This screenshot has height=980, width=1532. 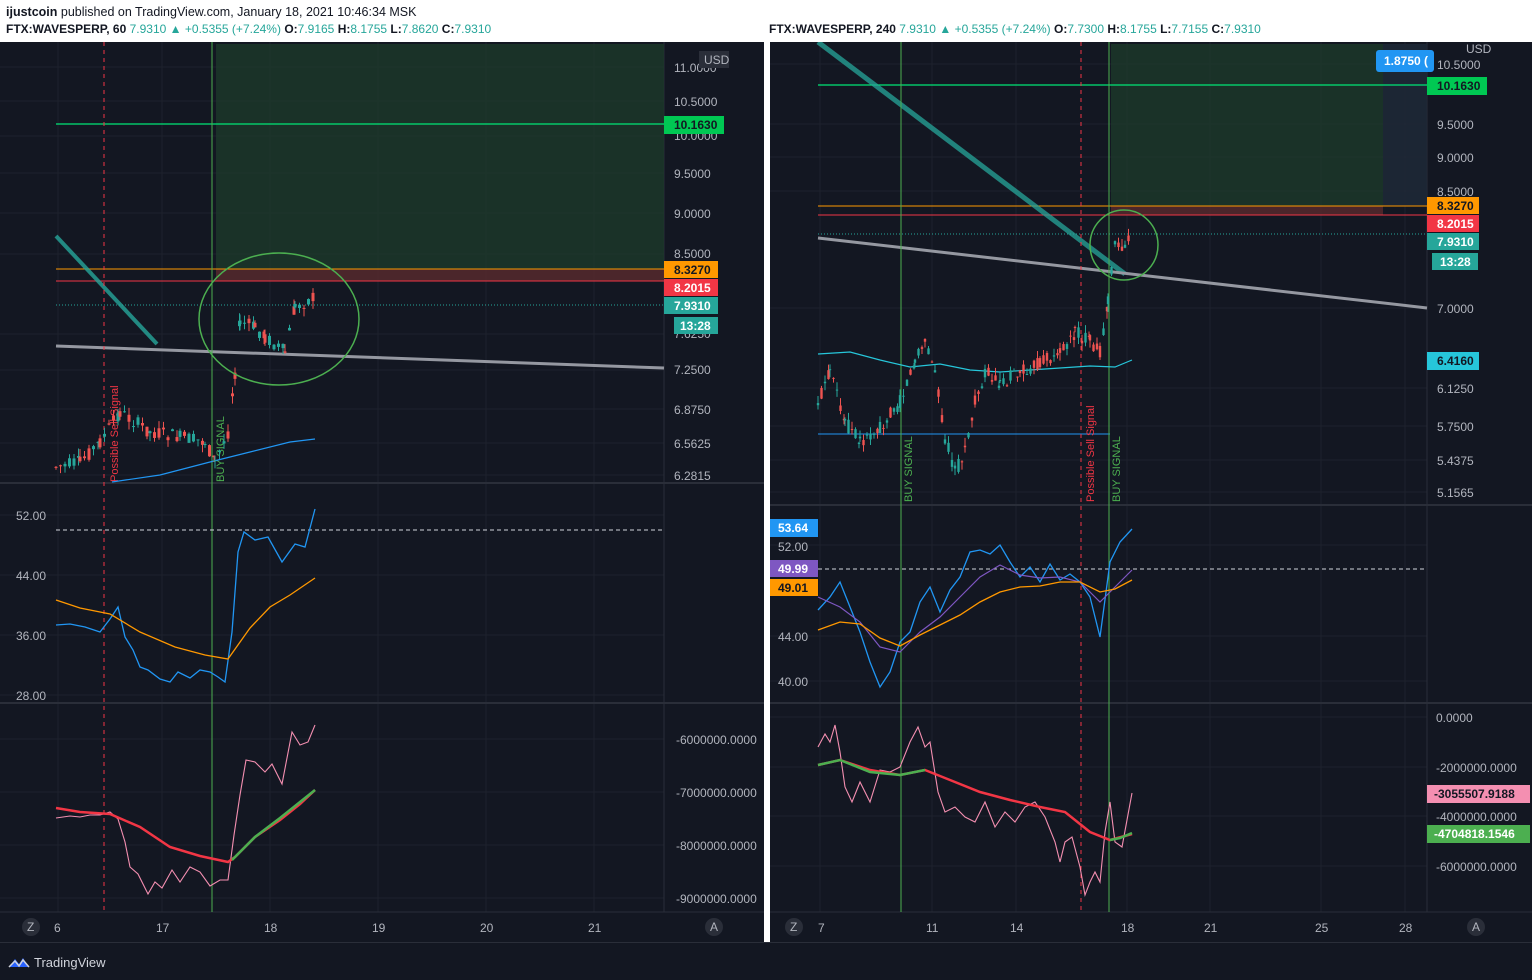 What do you see at coordinates (1211, 928) in the screenshot?
I see `time-tick: 21` at bounding box center [1211, 928].